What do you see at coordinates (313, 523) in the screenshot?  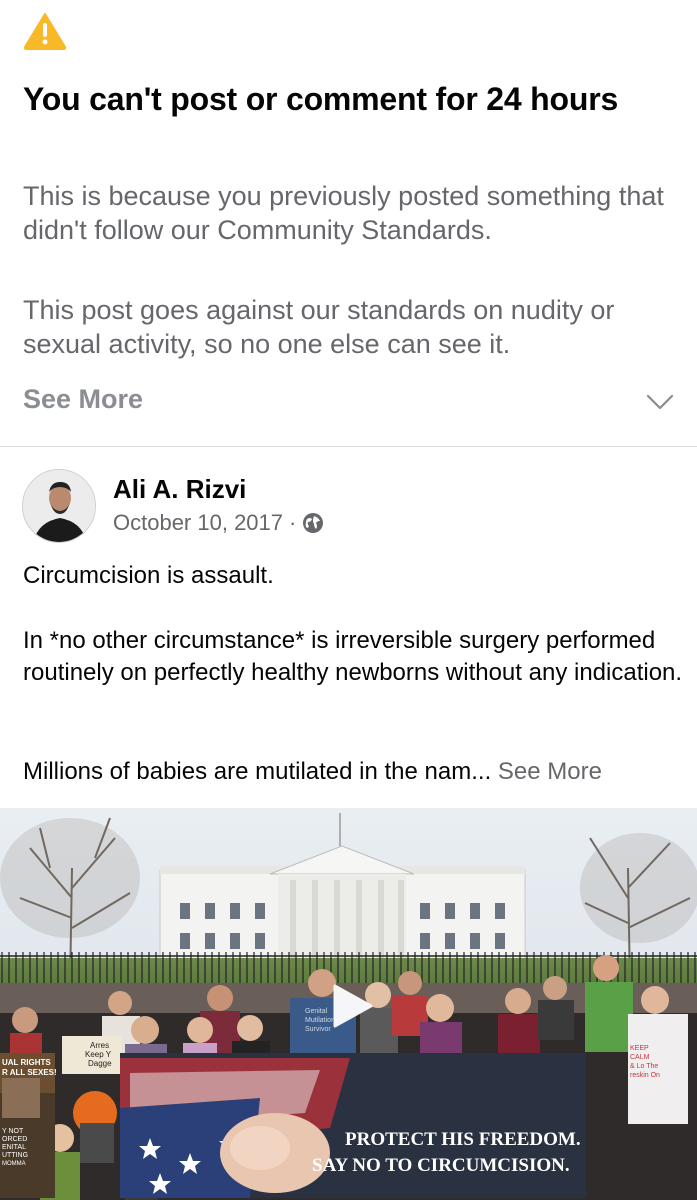 I see `globe-icon` at bounding box center [313, 523].